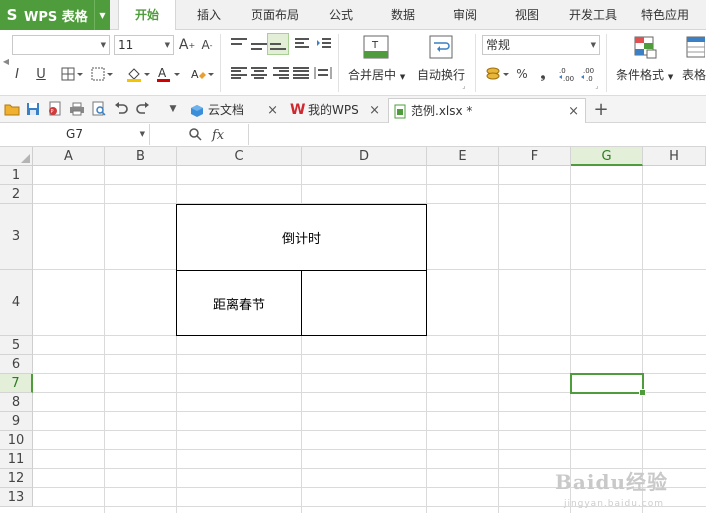  Describe the element at coordinates (16, 402) in the screenshot. I see `row-header-8: 8` at that location.